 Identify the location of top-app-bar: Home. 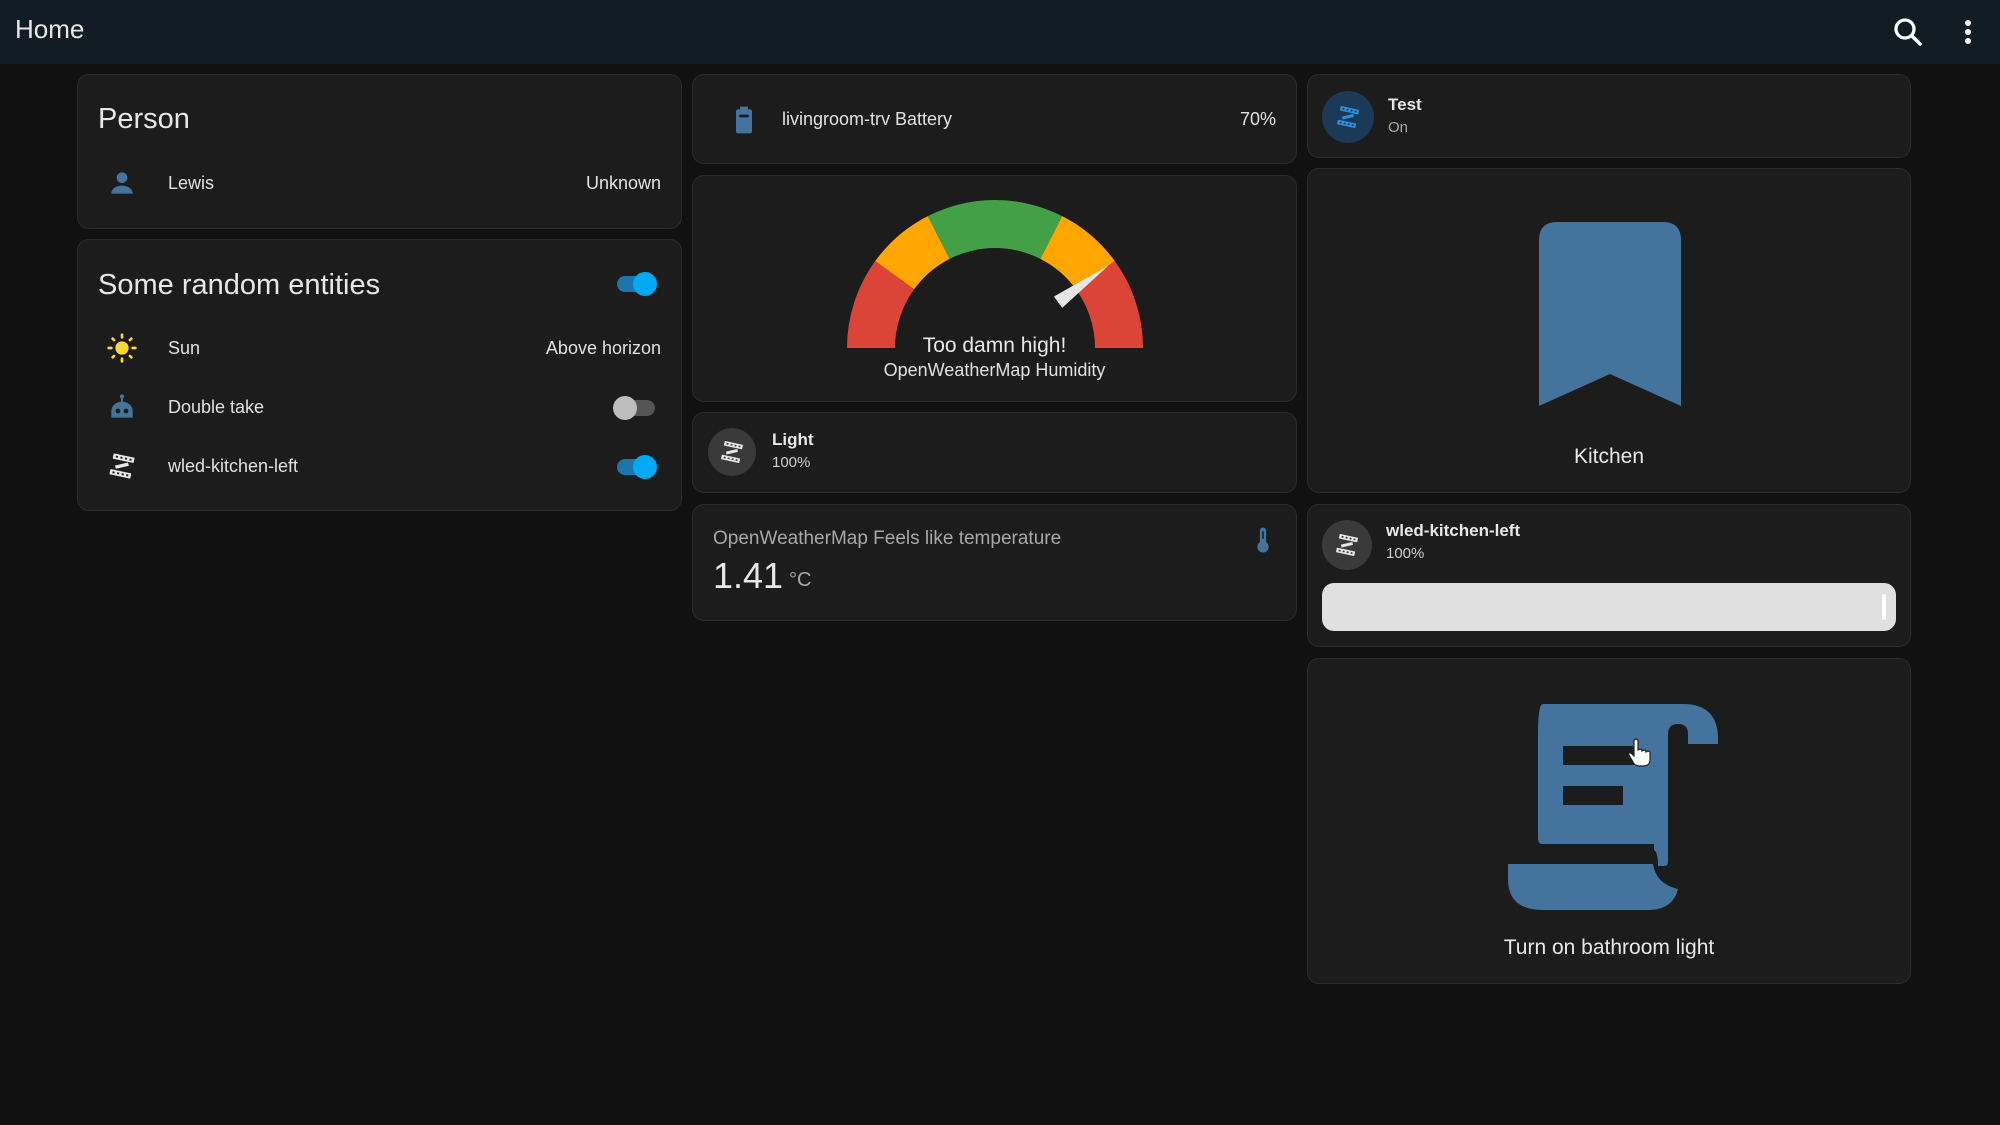
(1000, 32).